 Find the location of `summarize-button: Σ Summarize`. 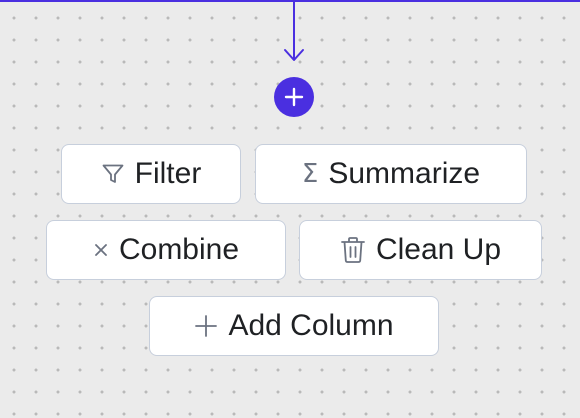

summarize-button: Σ Summarize is located at coordinates (391, 174).